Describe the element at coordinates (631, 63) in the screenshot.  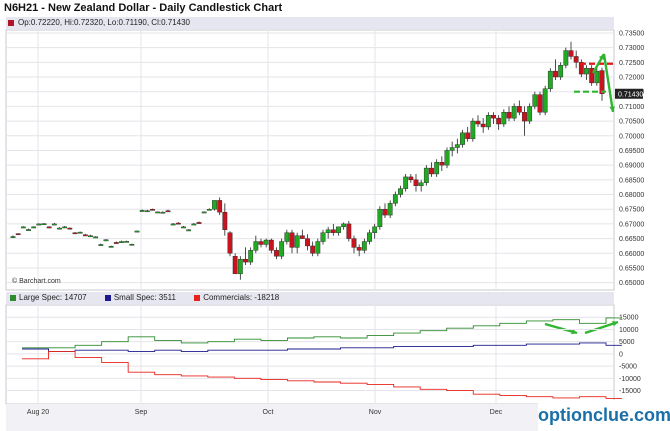
I see `price-tick-label: 0.72500` at that location.